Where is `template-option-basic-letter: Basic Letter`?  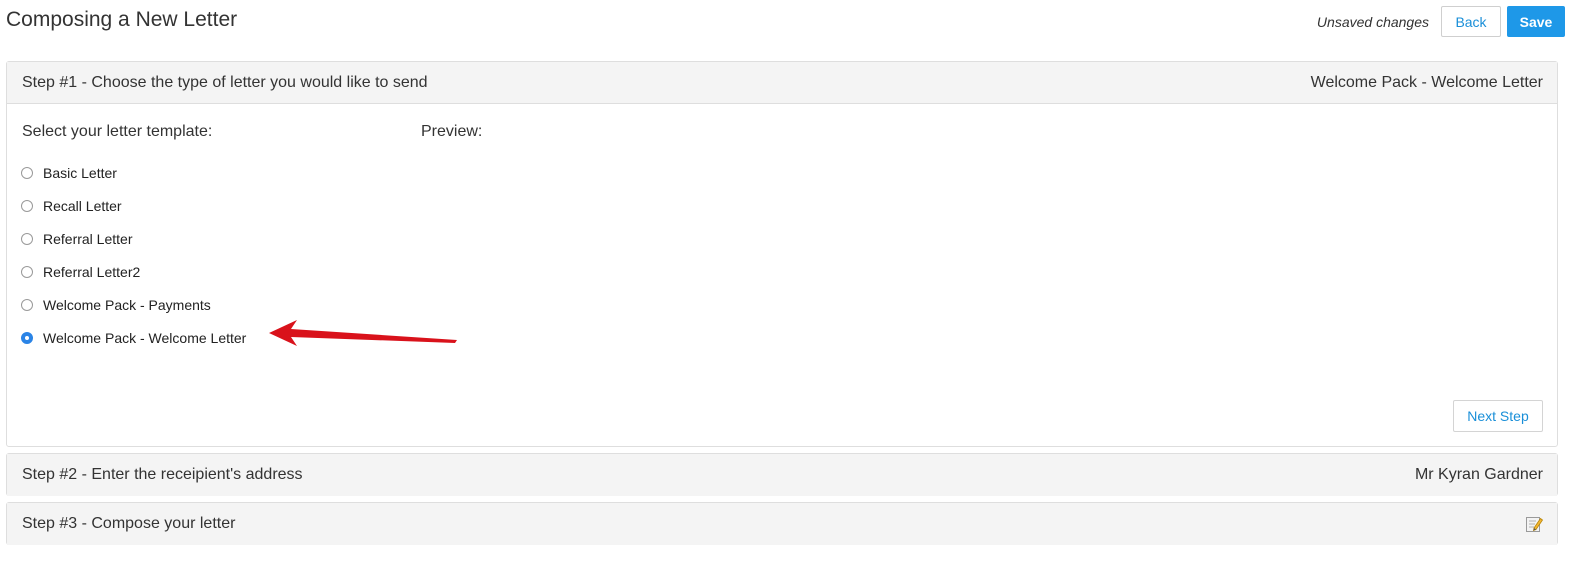
template-option-basic-letter: Basic Letter is located at coordinates (69, 173).